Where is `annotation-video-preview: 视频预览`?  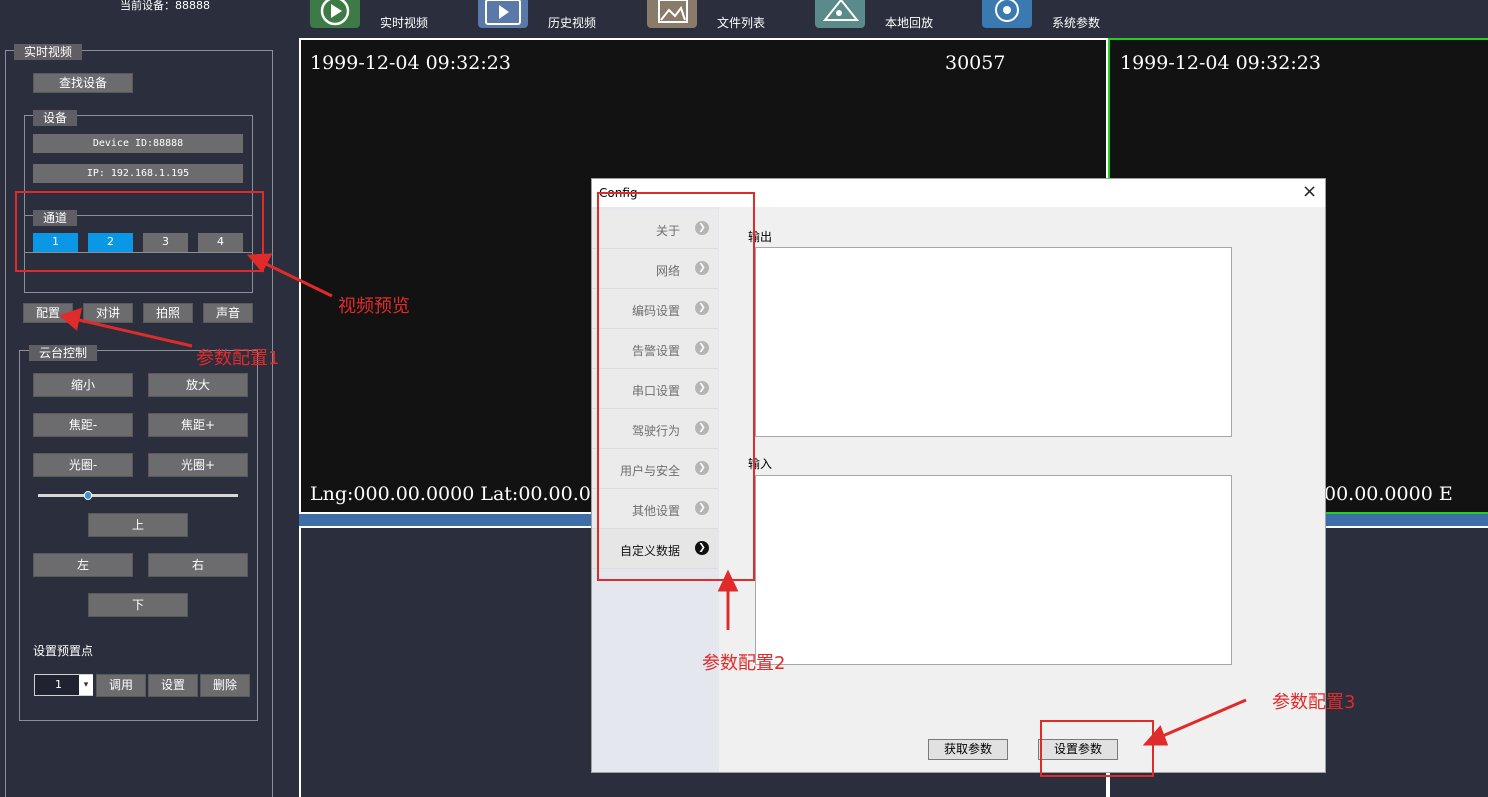 annotation-video-preview: 视频预览 is located at coordinates (374, 306).